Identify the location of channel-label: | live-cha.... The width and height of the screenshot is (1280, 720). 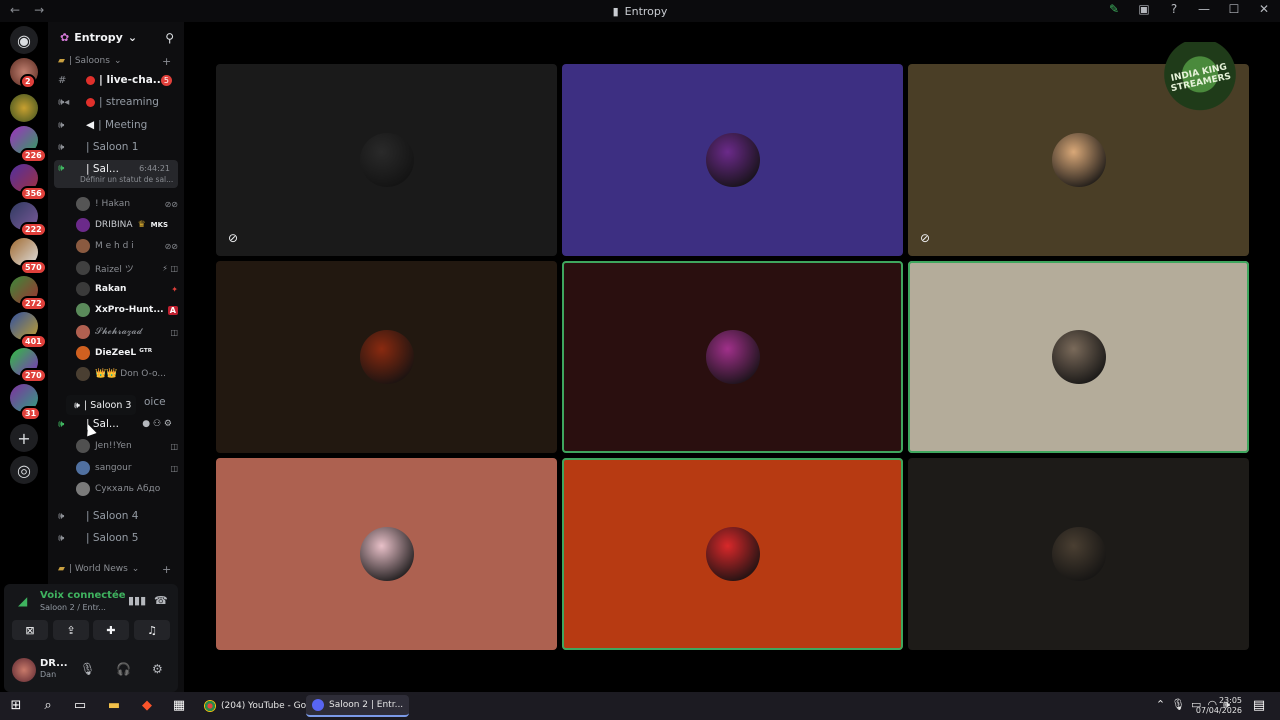
(132, 80).